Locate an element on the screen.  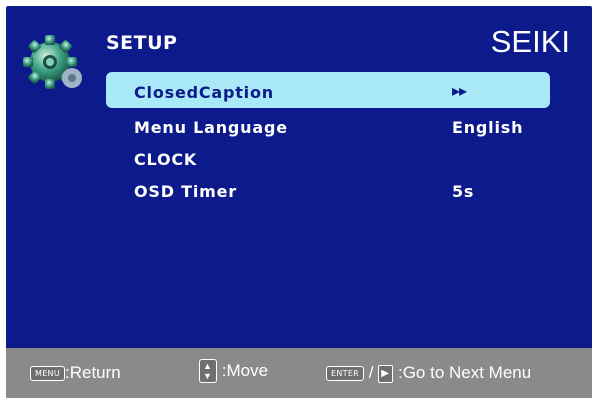
brand-logo: SEIKI is located at coordinates (530, 41).